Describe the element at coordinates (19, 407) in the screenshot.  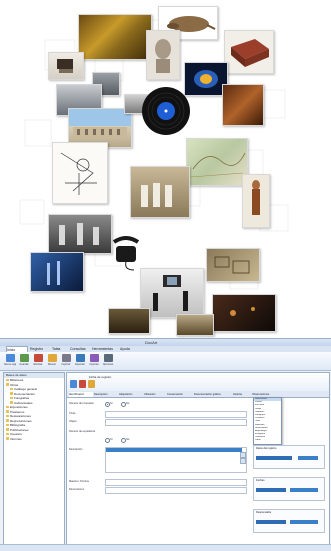
I see `sidebar-item-label: Exposiciones` at that location.